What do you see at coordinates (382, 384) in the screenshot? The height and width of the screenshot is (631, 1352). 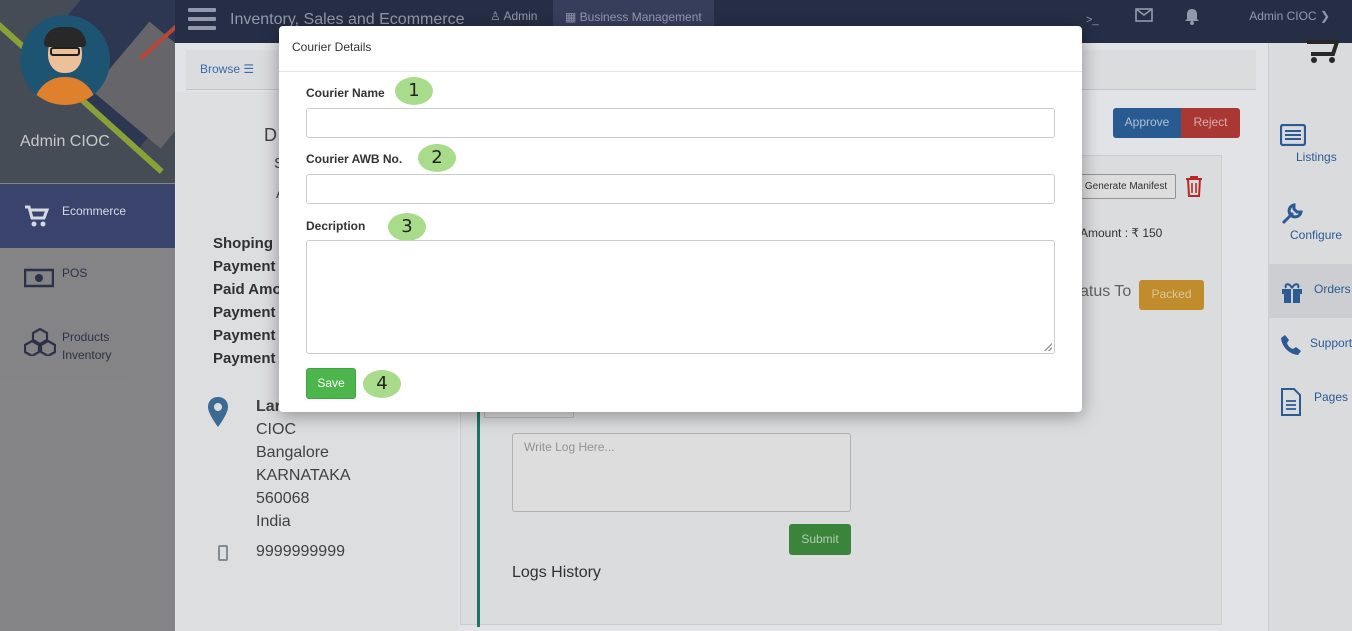 I see `step-badge-4: 4` at bounding box center [382, 384].